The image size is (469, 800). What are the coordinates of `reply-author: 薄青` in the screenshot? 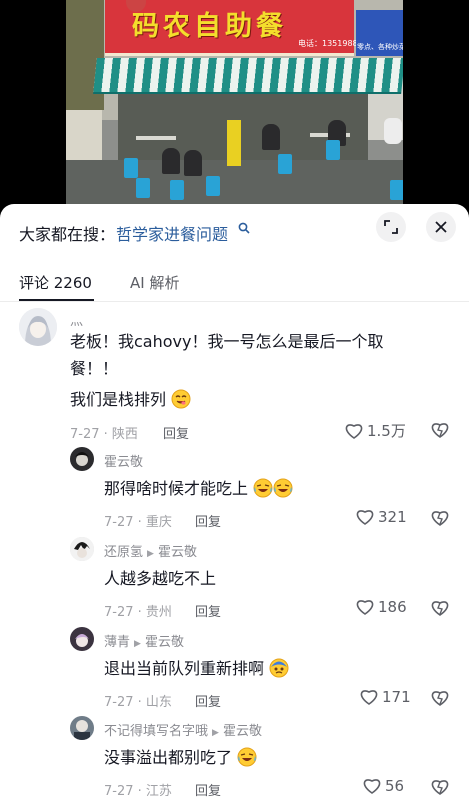 It's located at (117, 642).